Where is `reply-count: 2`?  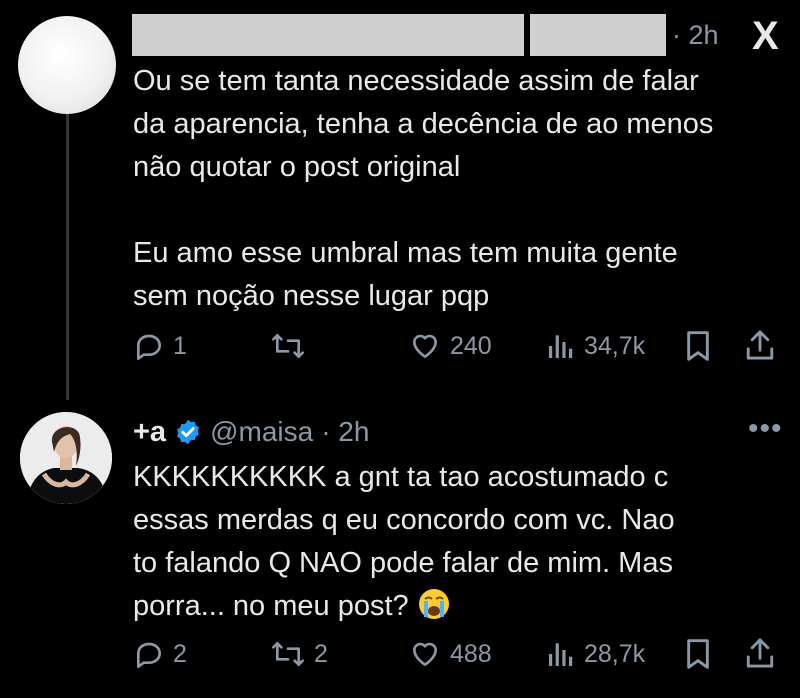
reply-count: 2 is located at coordinates (180, 653).